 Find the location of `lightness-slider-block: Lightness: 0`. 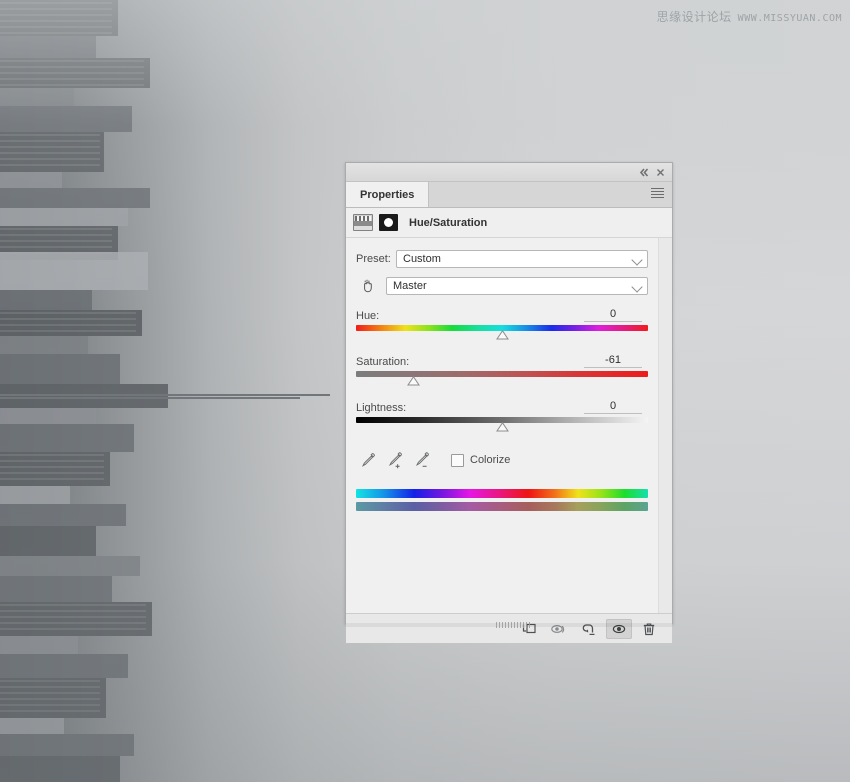

lightness-slider-block: Lightness: 0 is located at coordinates (509, 417).